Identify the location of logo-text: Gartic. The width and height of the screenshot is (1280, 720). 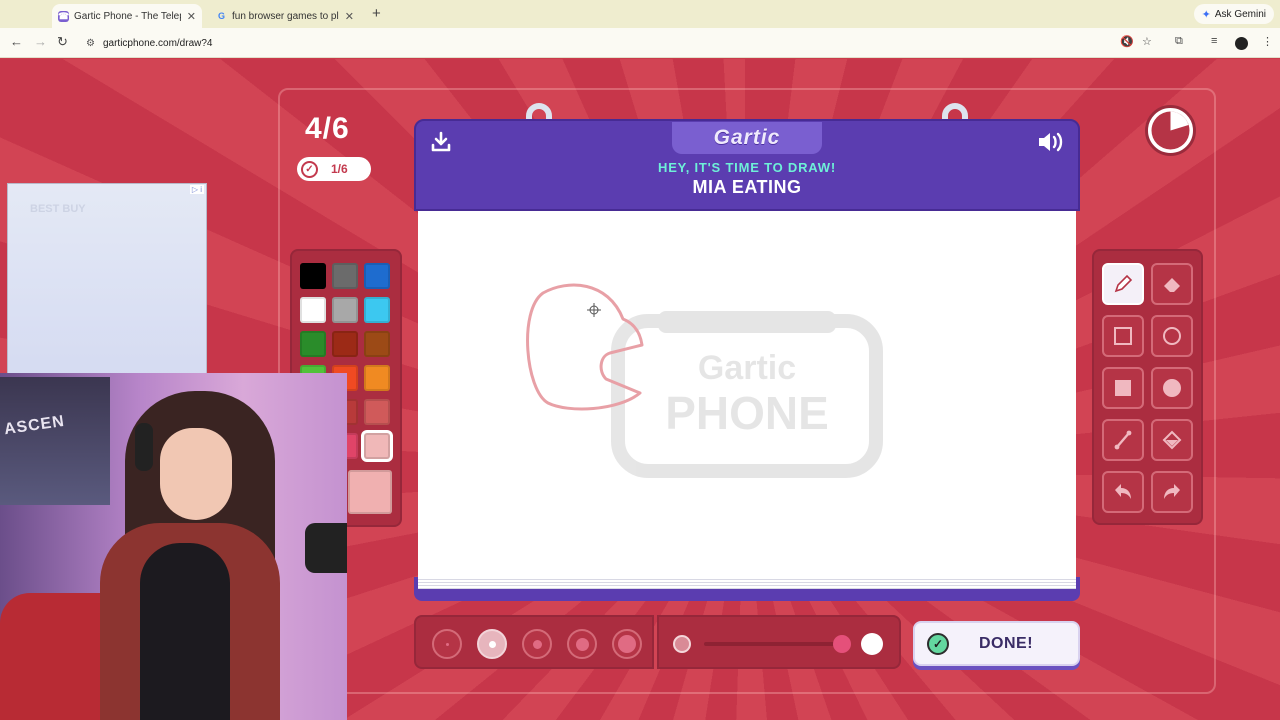
(747, 137).